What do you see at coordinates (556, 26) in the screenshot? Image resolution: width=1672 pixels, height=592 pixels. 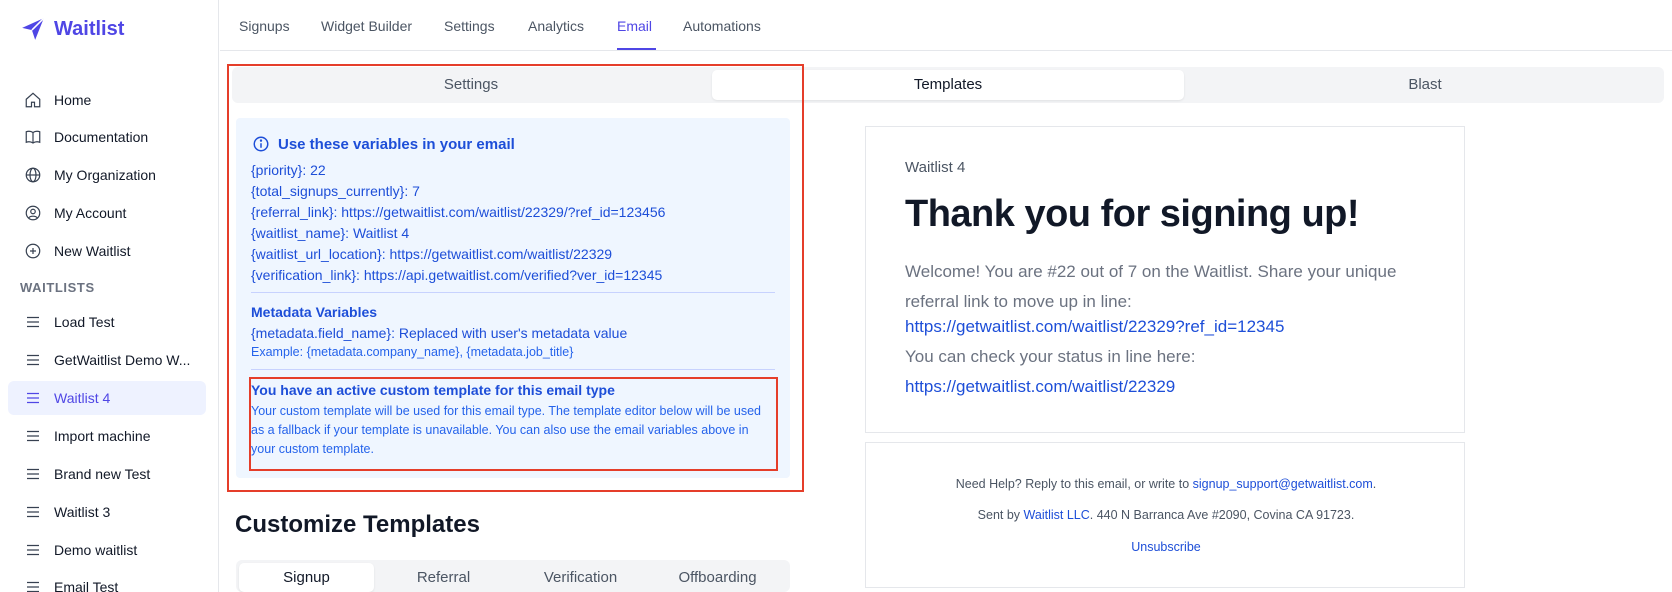 I see `tab-analytics: Analytics` at bounding box center [556, 26].